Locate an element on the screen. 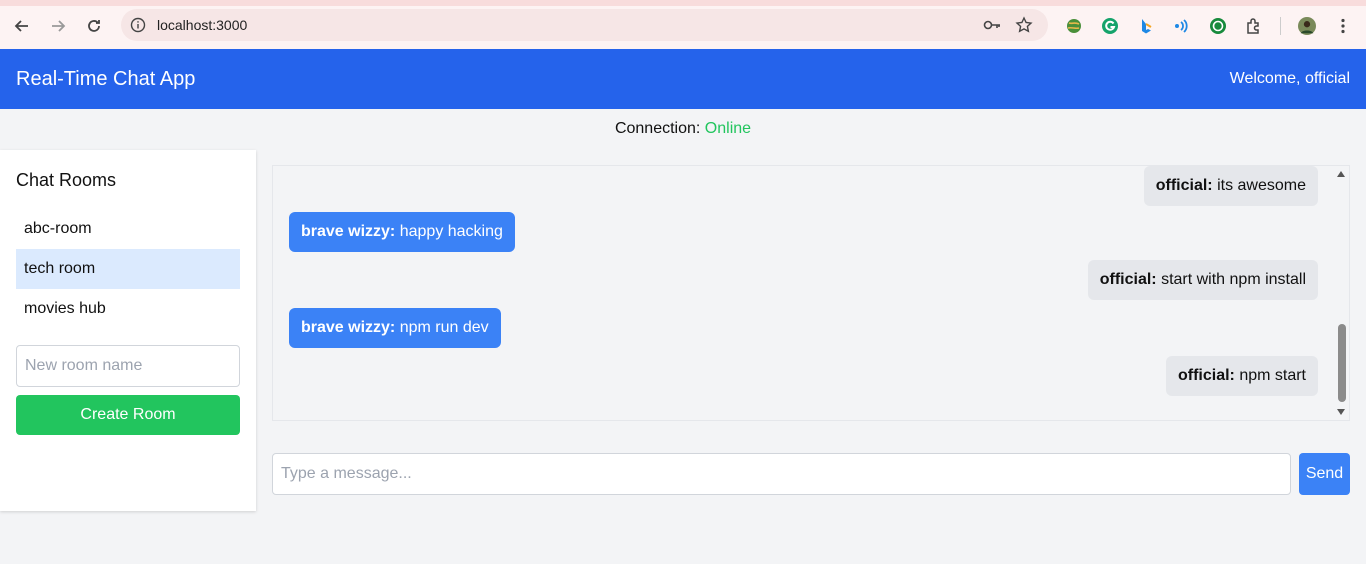 The height and width of the screenshot is (564, 1366). room-item: movies hub is located at coordinates (128, 309).